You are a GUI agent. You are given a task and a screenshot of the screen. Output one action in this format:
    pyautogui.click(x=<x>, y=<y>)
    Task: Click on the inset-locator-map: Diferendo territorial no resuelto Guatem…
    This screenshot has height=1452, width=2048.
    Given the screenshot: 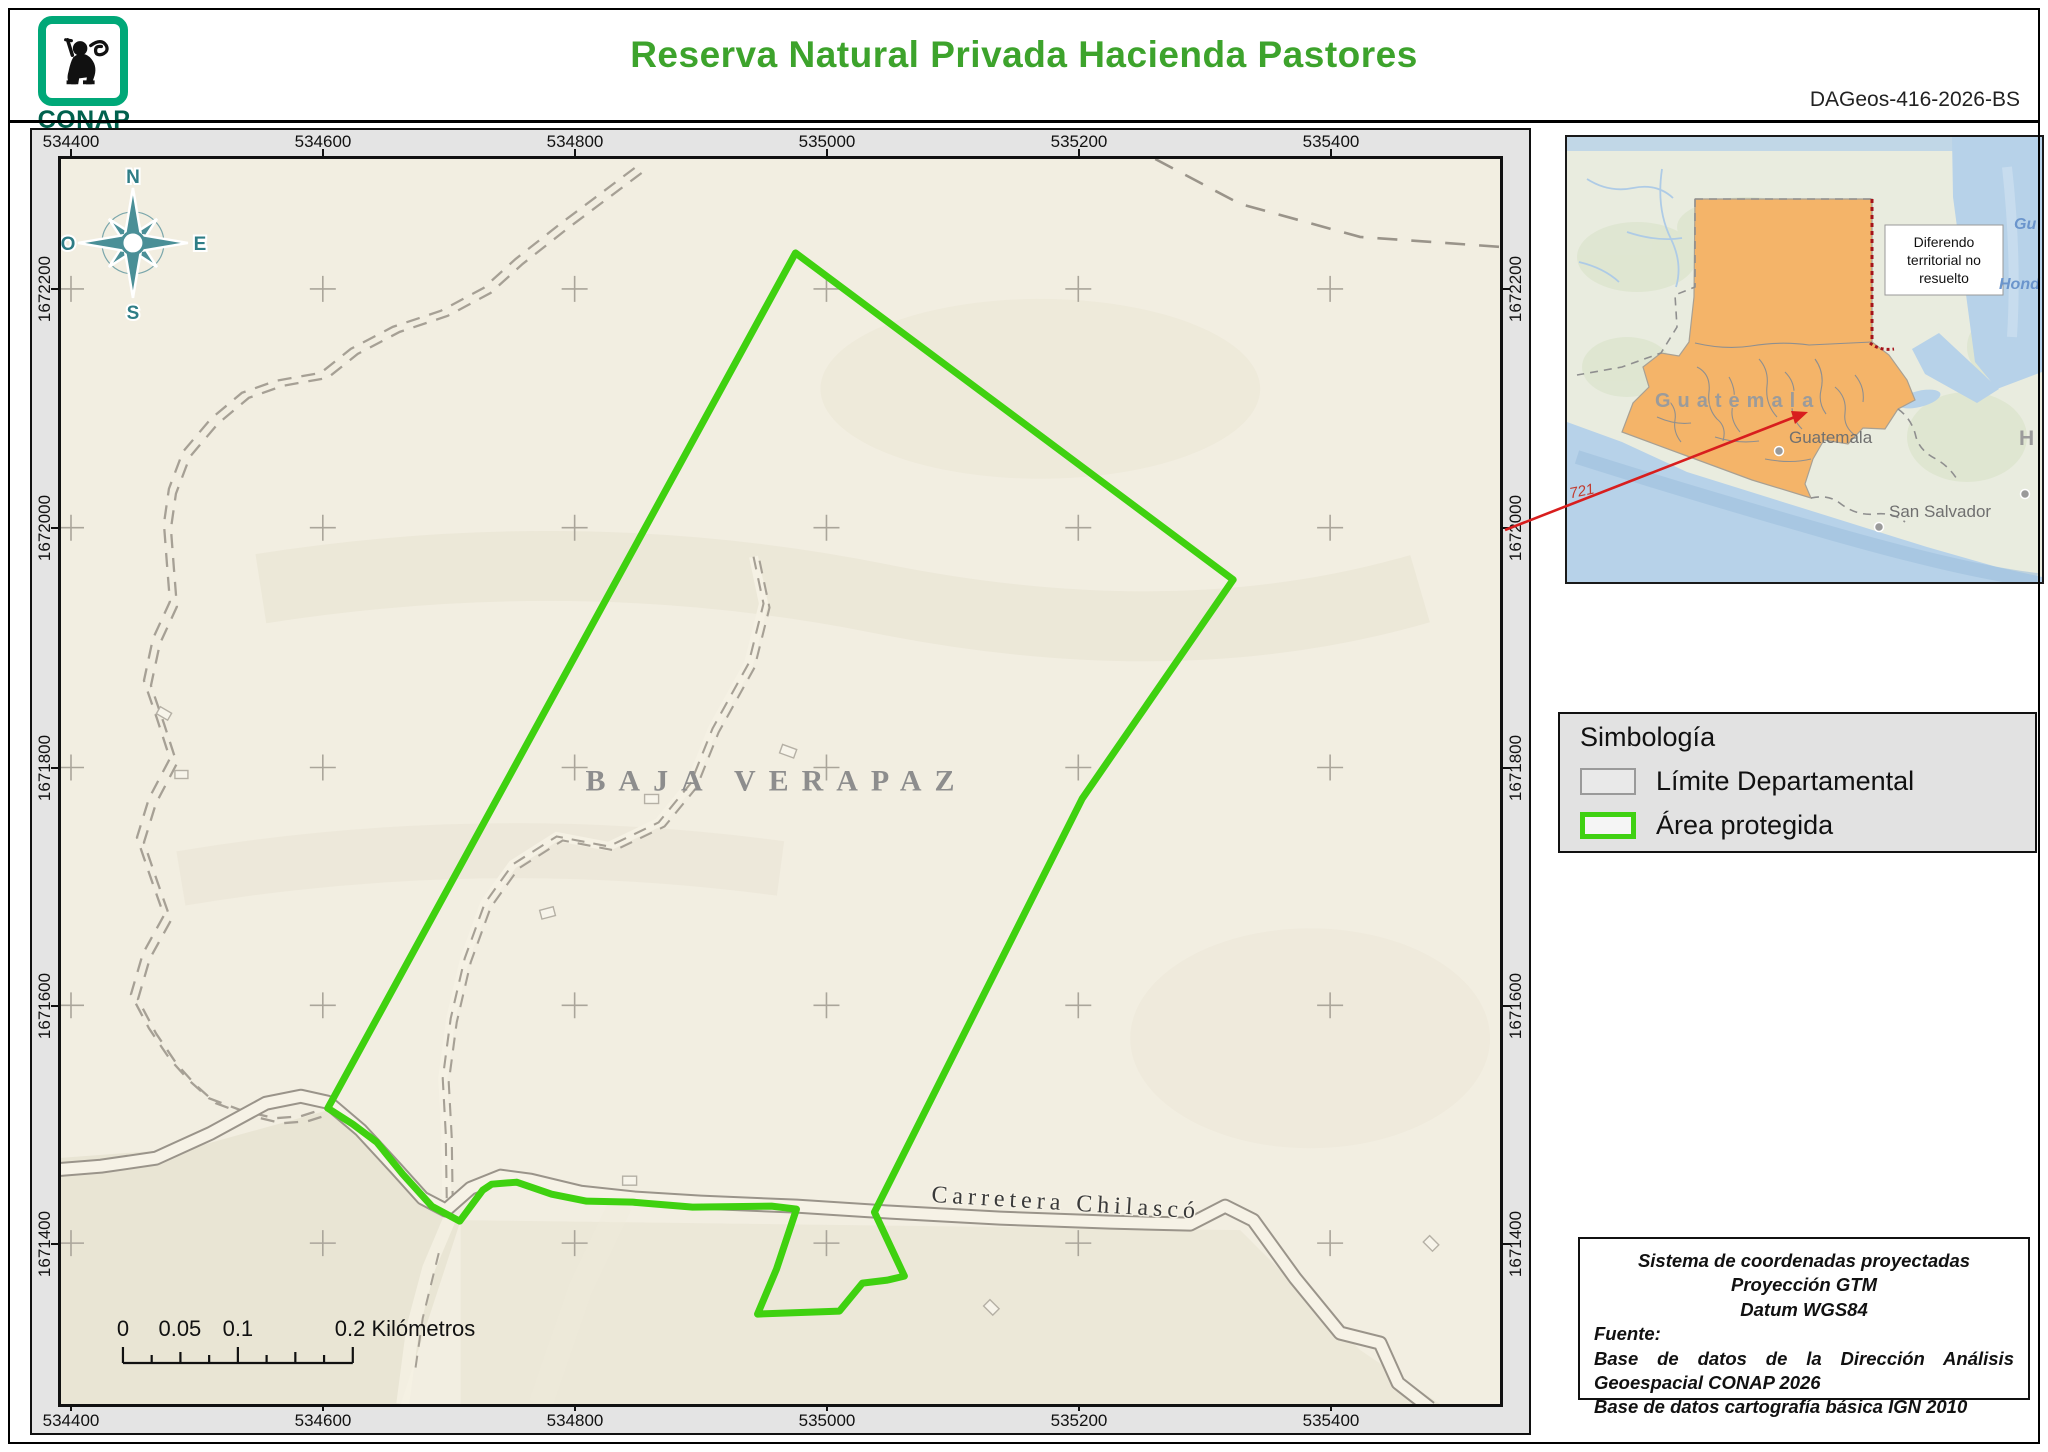 What is the action you would take?
    pyautogui.click(x=1804, y=359)
    